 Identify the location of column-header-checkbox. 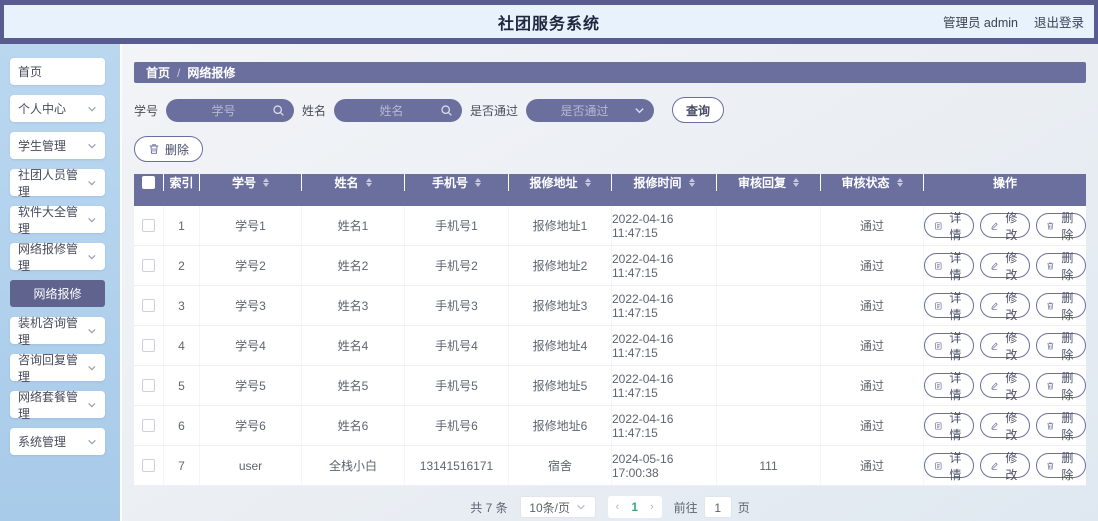
(149, 182).